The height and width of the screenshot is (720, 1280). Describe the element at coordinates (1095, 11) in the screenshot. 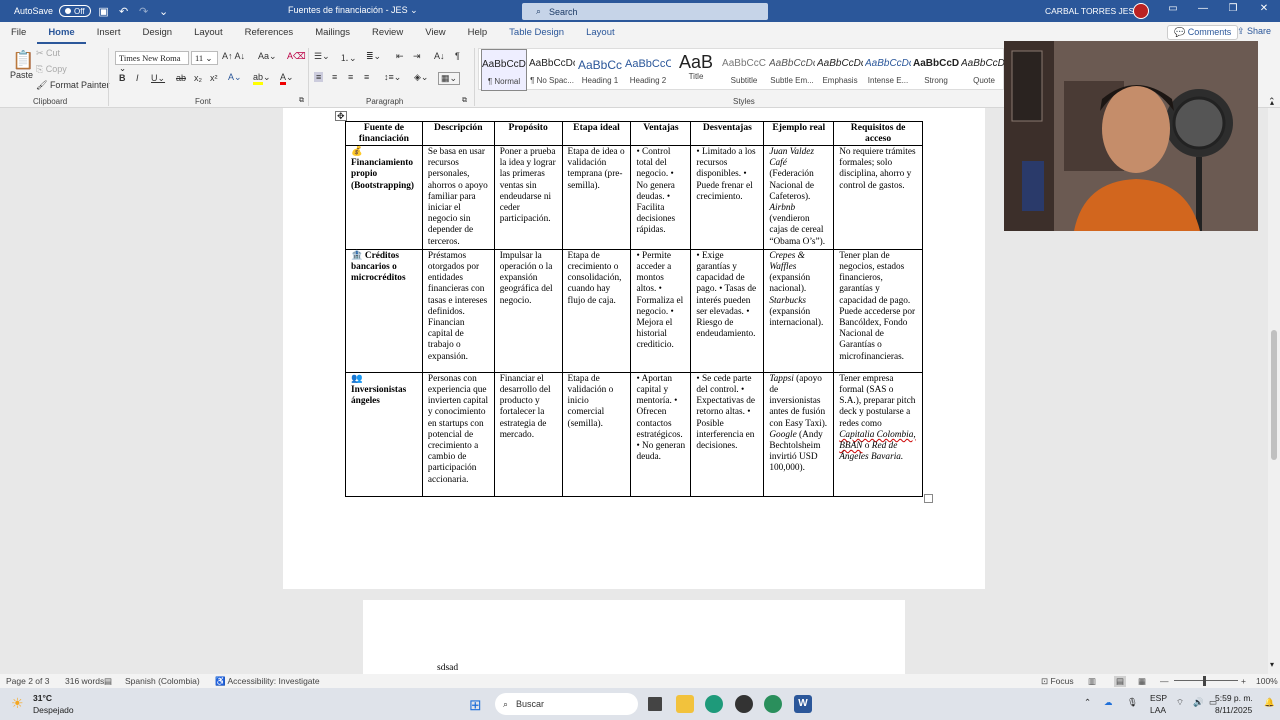

I see `user-name: CARBAL TORRES JESUS` at that location.